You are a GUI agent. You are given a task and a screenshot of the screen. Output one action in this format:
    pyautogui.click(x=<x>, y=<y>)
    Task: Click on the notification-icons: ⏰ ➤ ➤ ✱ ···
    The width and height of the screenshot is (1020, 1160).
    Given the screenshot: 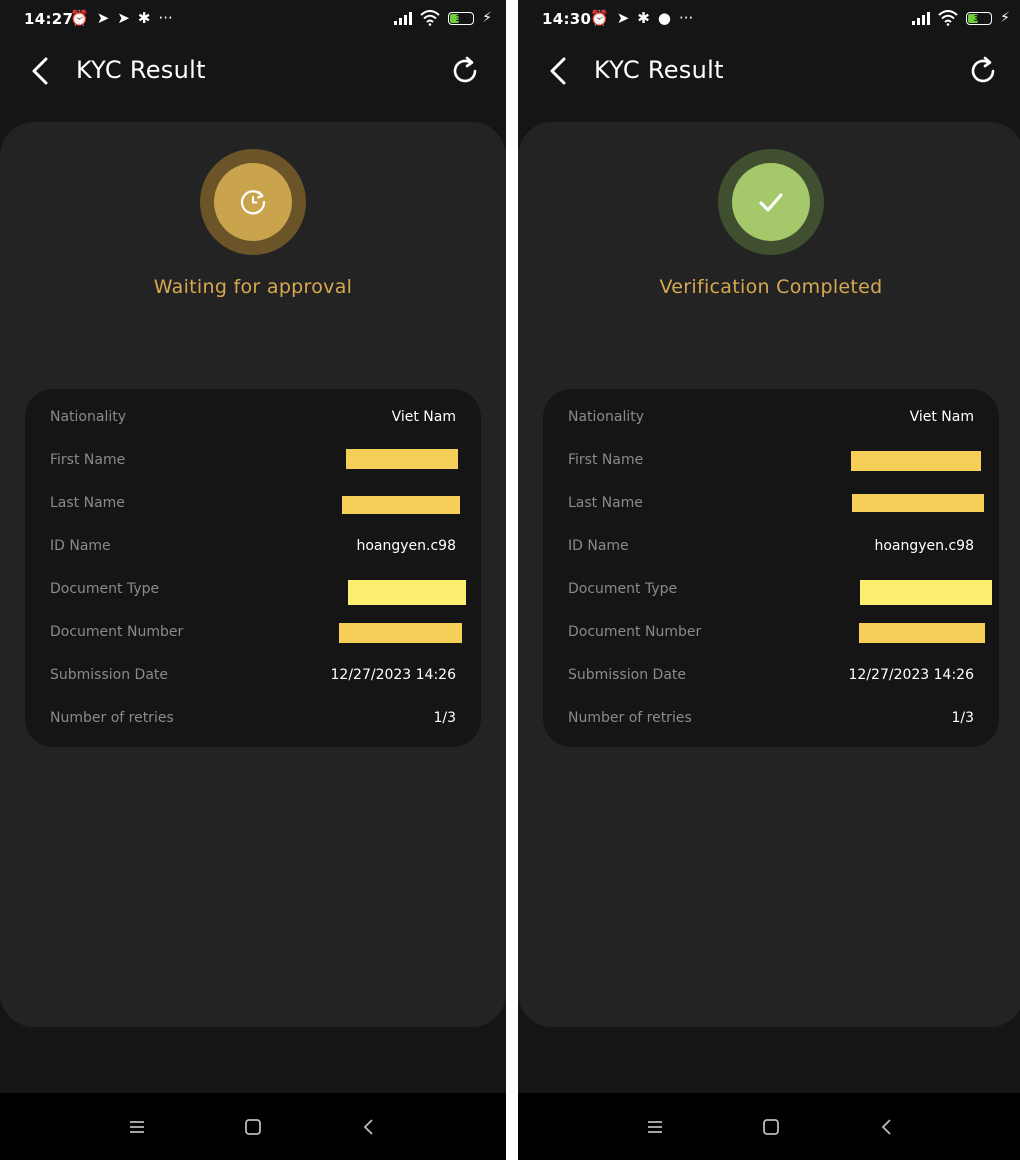 What is the action you would take?
    pyautogui.click(x=121, y=18)
    